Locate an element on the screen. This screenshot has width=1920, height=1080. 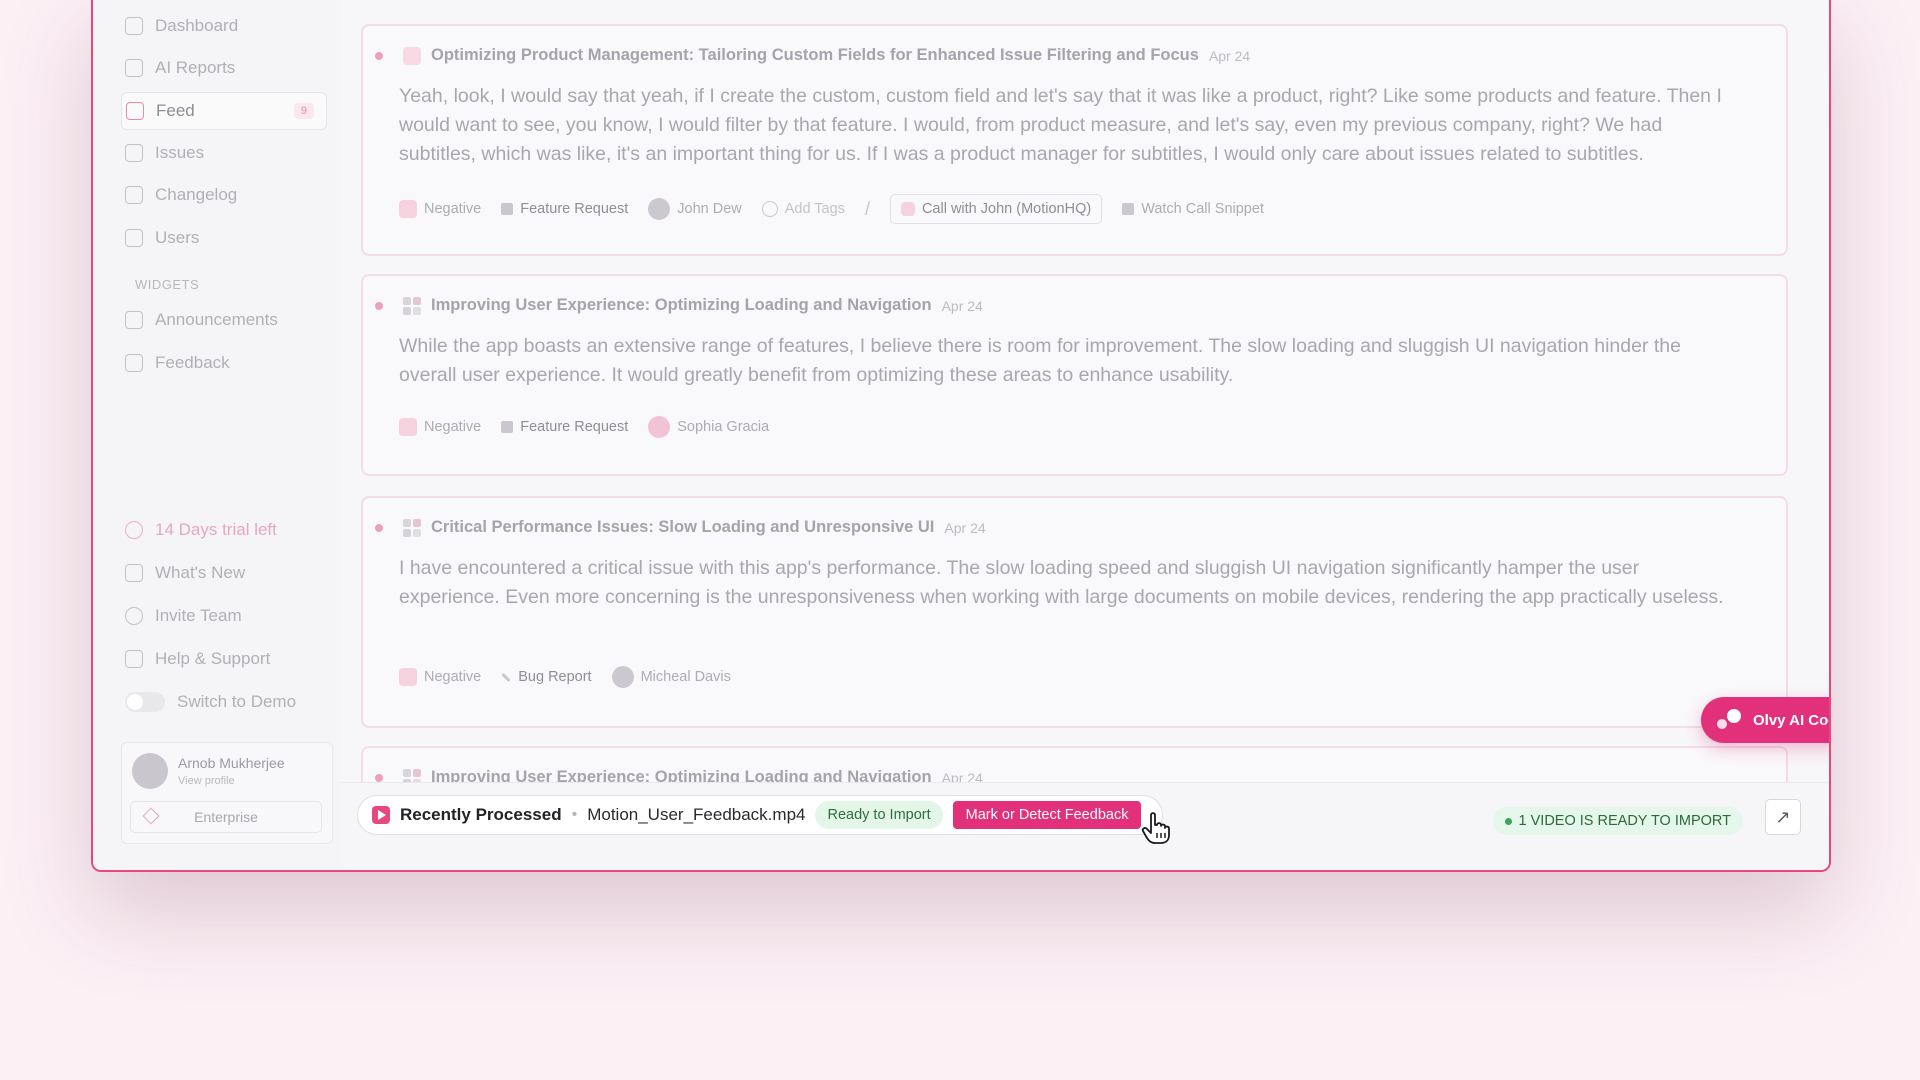
sidebar-item-label: Feed is located at coordinates (175, 110).